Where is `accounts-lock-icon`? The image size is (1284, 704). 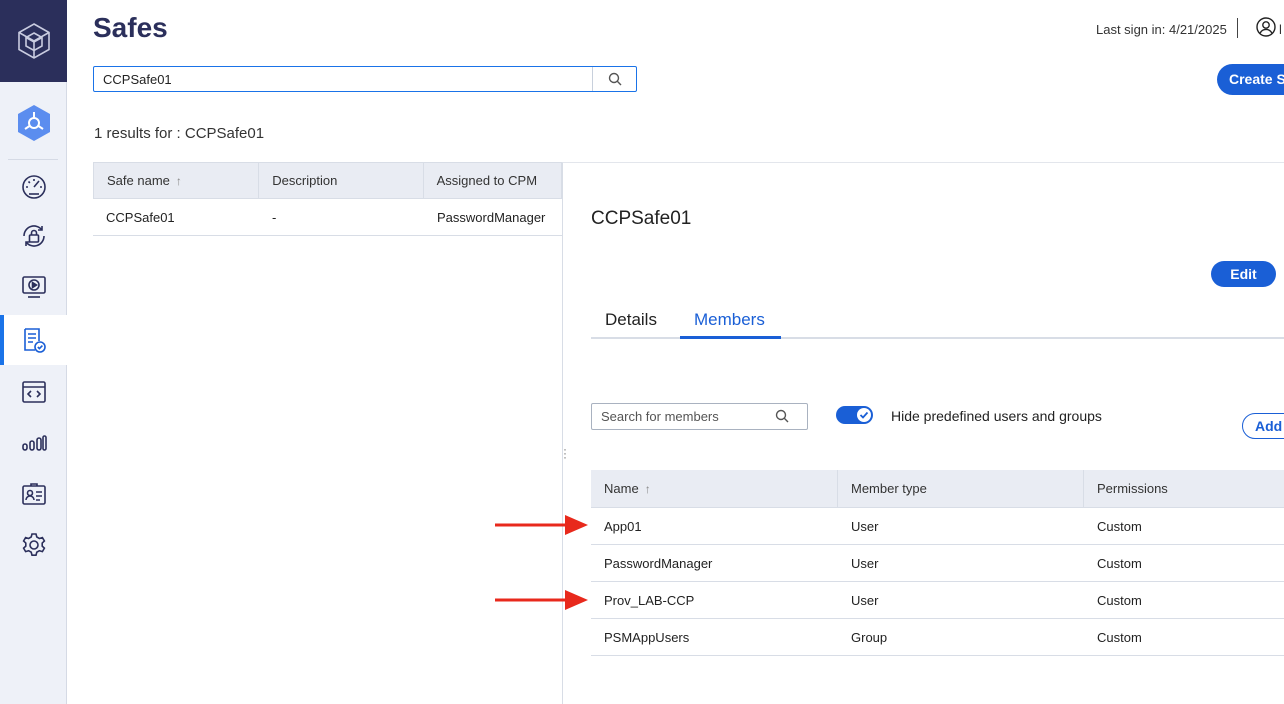 accounts-lock-icon is located at coordinates (33, 236).